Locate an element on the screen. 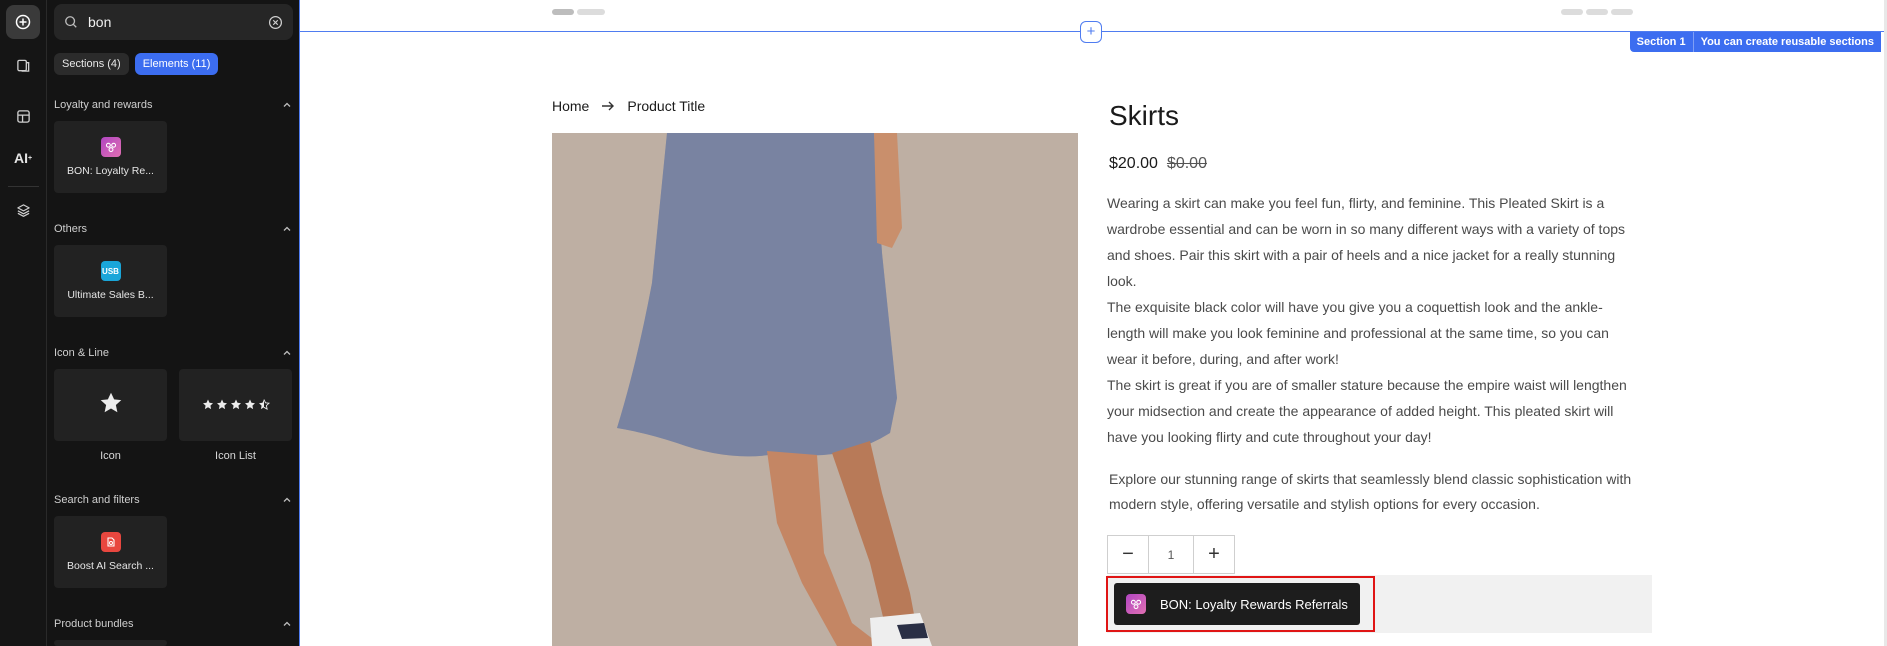  clear-search-icon is located at coordinates (275, 22).